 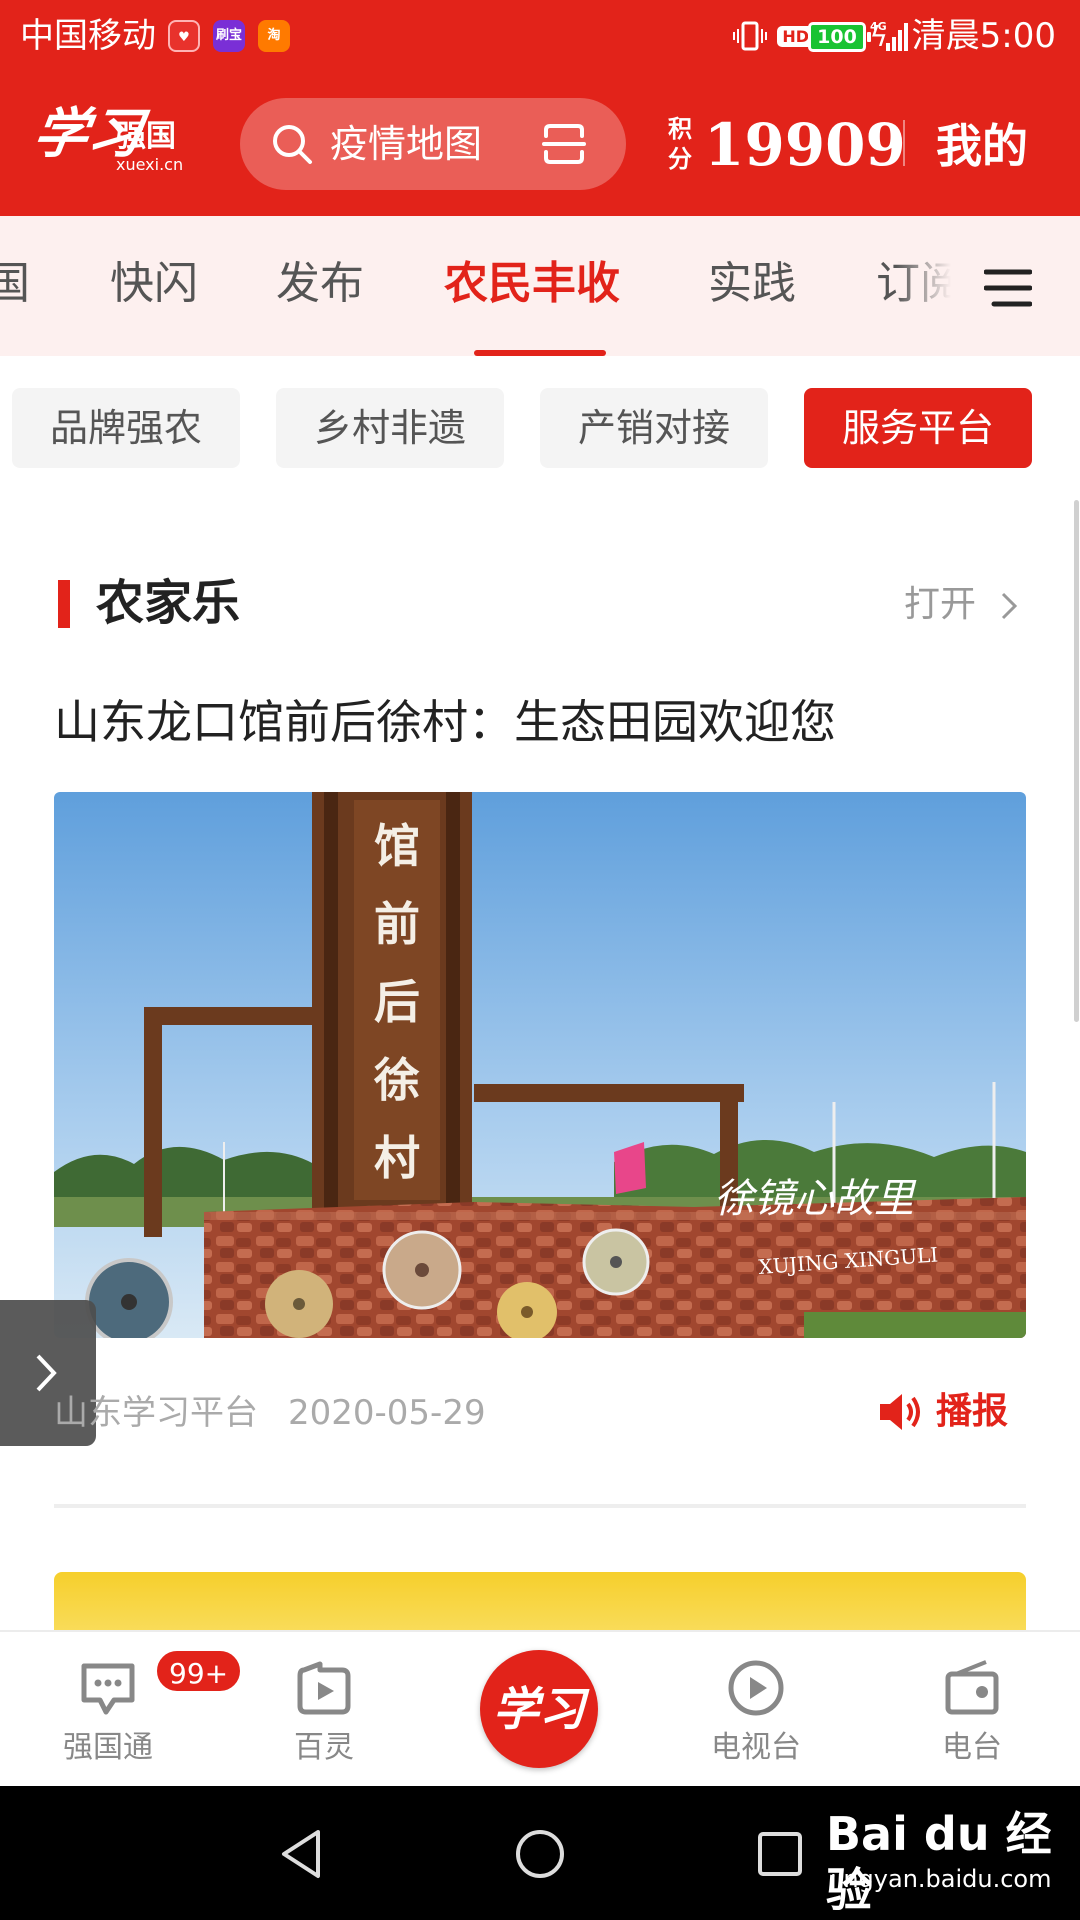 I want to click on system-nav-bar: Bai du 经验 jingyan.baidu.com, so click(x=540, y=1853).